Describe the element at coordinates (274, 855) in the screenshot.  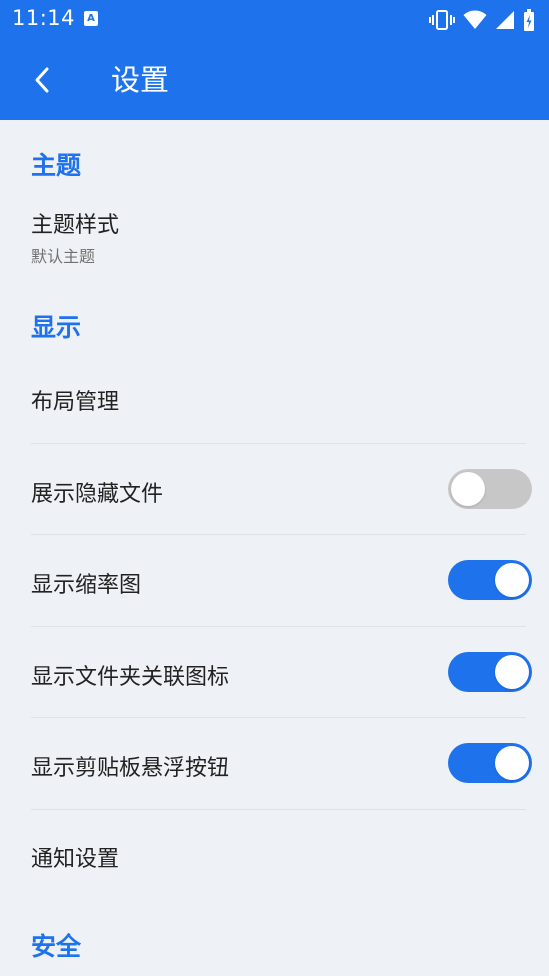
I see `settings-item-notification-settings: 通知设置` at that location.